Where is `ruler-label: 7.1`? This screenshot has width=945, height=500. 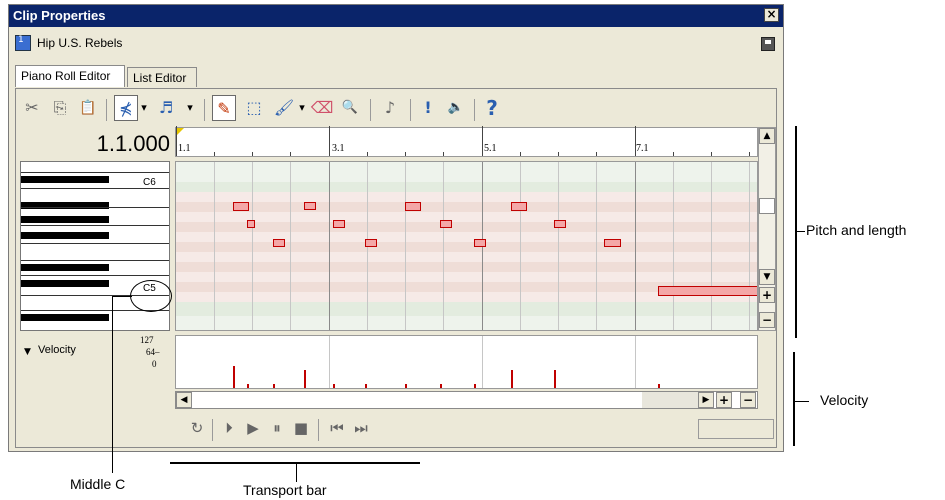
ruler-label: 7.1 is located at coordinates (642, 148).